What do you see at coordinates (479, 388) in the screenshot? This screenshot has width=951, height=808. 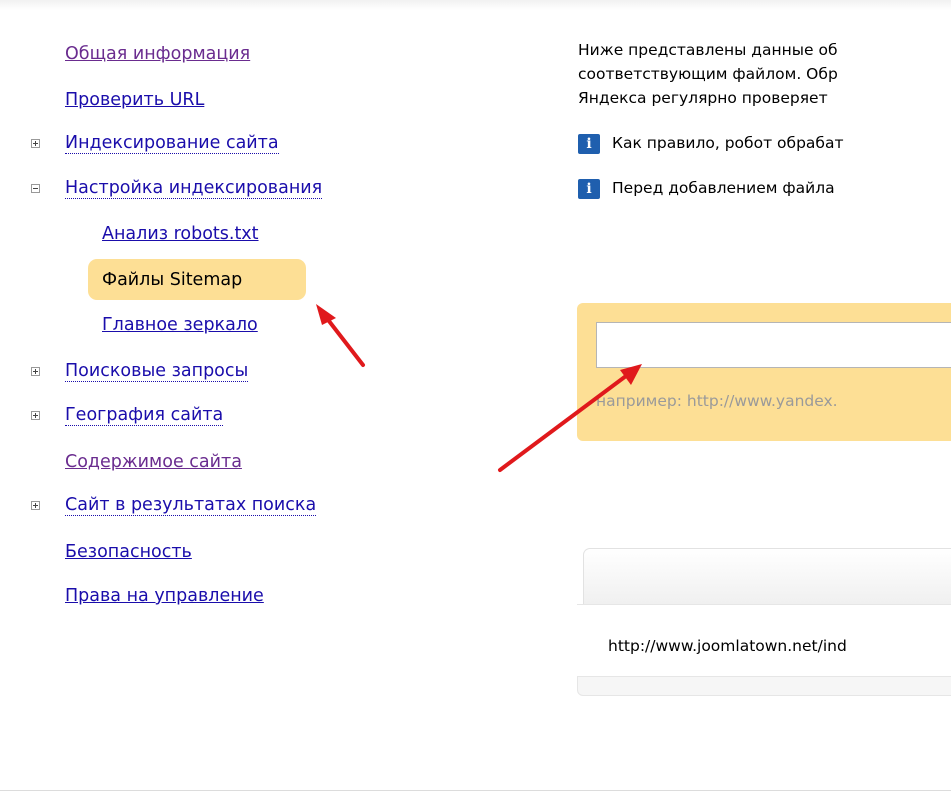 I see `annotation-arrows` at bounding box center [479, 388].